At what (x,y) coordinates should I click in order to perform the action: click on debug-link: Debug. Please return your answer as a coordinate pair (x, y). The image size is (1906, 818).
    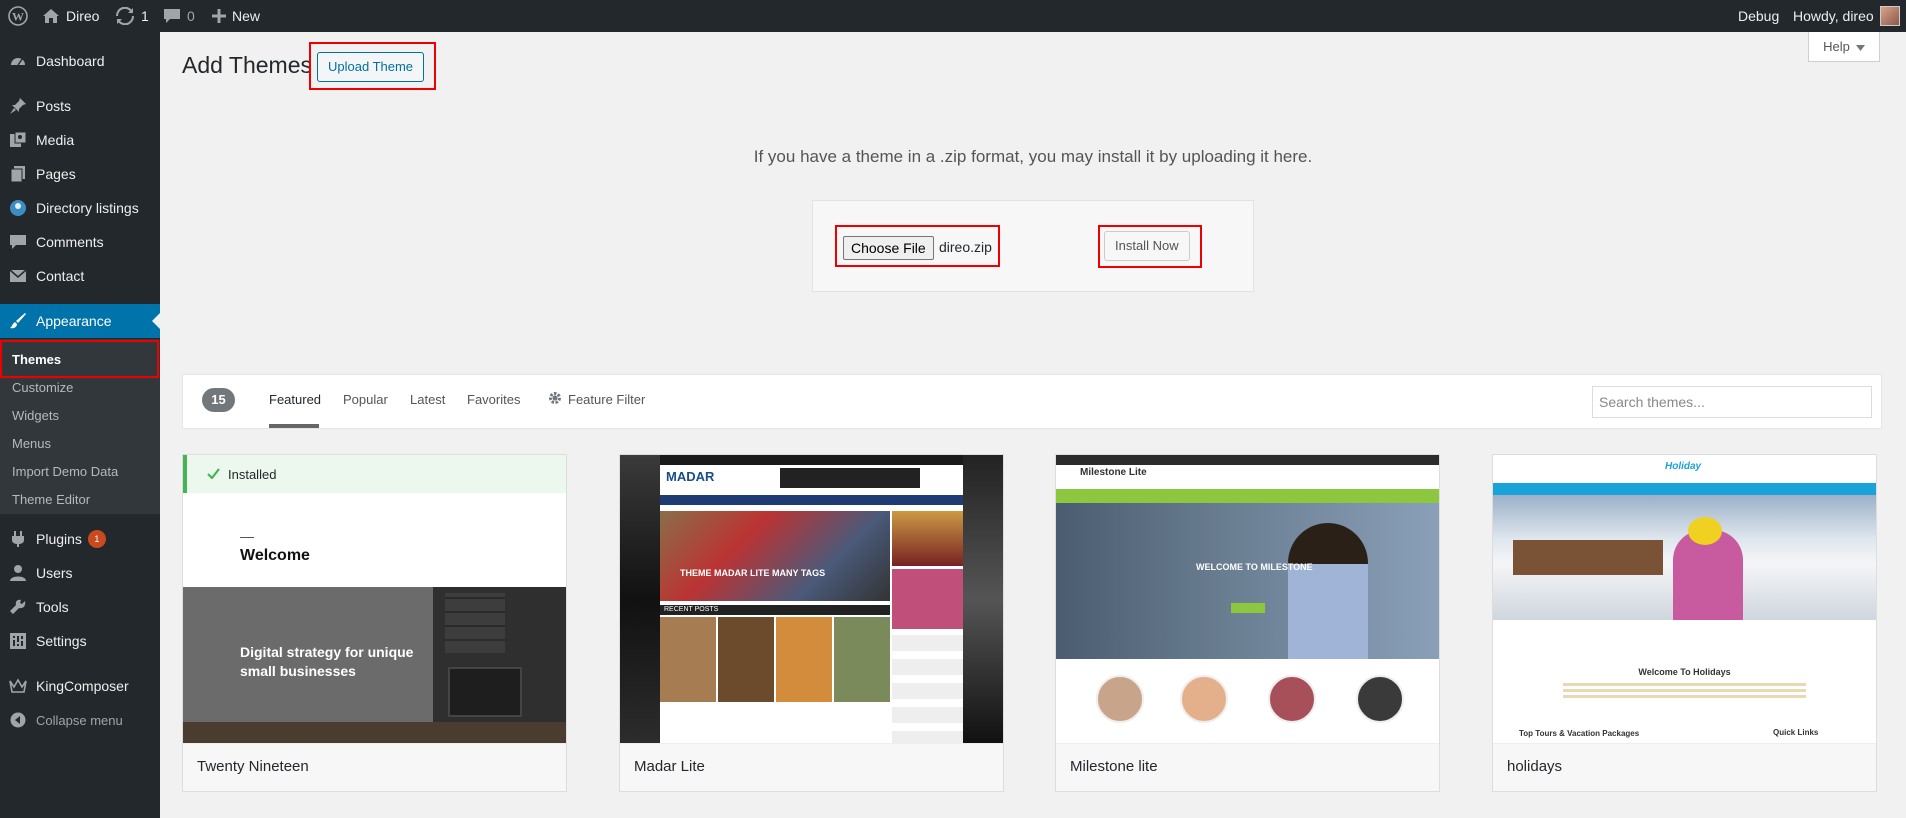
    Looking at the image, I should click on (1758, 16).